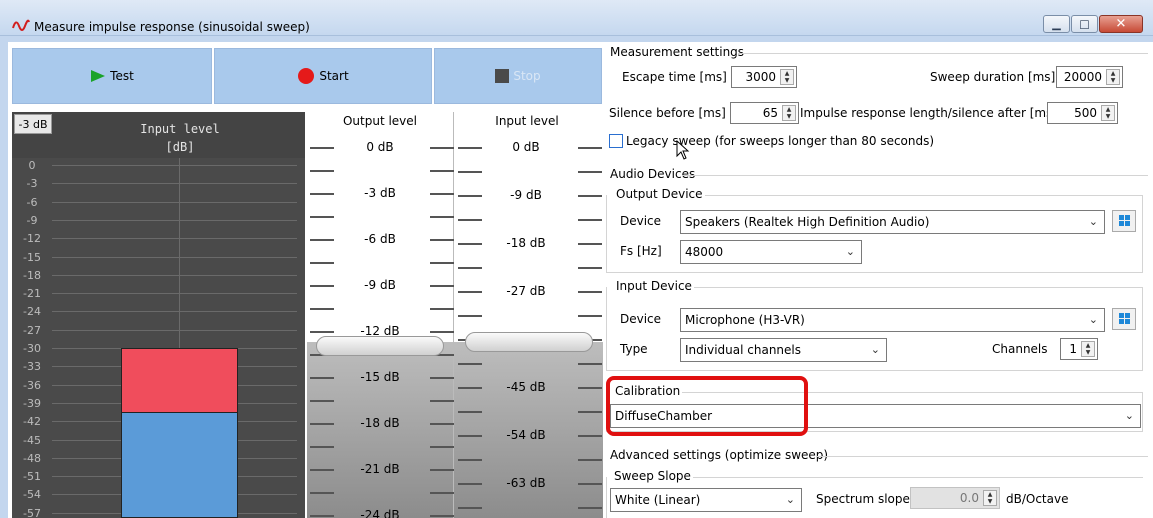 The height and width of the screenshot is (518, 1153). Describe the element at coordinates (32, 202) in the screenshot. I see `meter-scale-label: -6` at that location.